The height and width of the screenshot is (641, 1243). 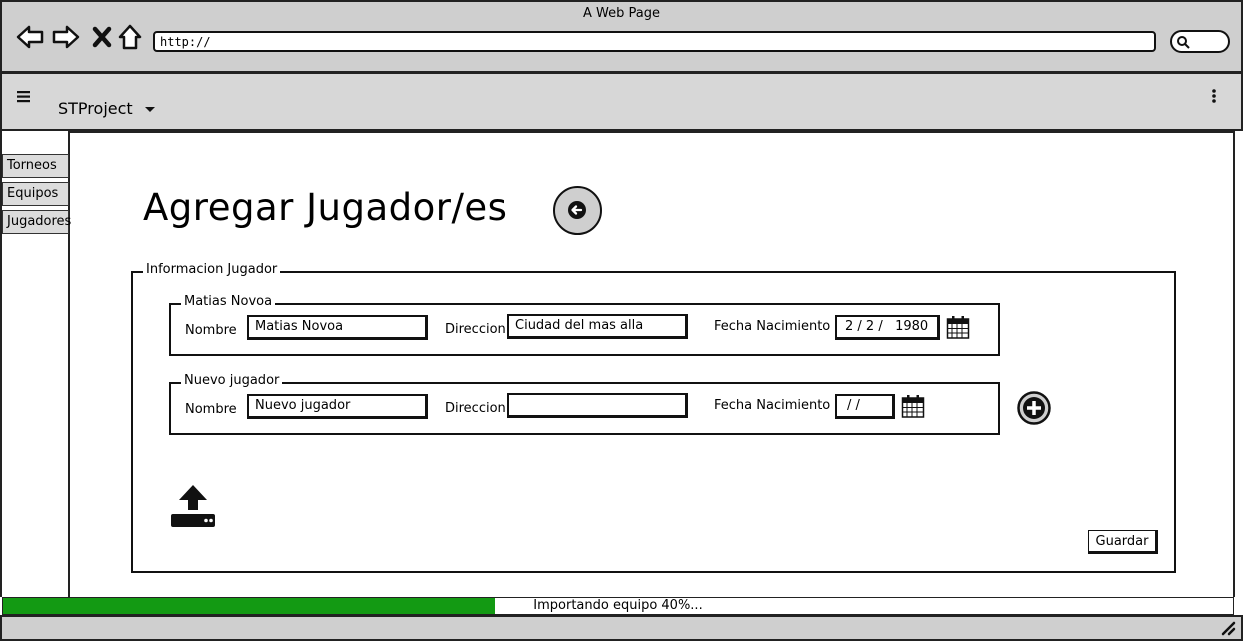 I want to click on back-circle-icon, so click(x=577, y=210).